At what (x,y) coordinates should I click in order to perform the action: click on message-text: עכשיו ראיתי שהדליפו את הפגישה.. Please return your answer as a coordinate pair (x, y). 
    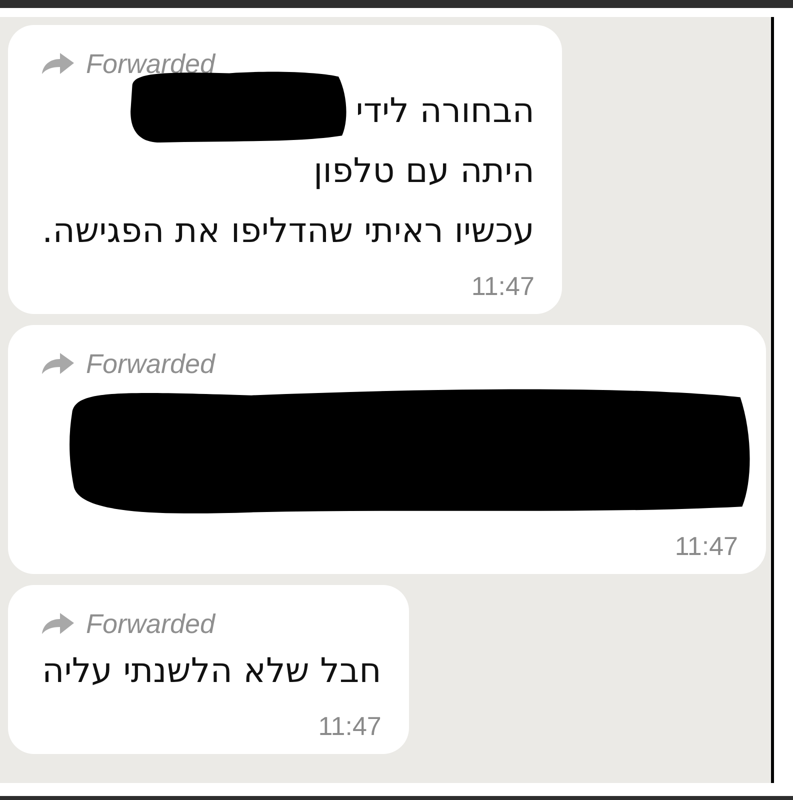
    Looking at the image, I should click on (288, 231).